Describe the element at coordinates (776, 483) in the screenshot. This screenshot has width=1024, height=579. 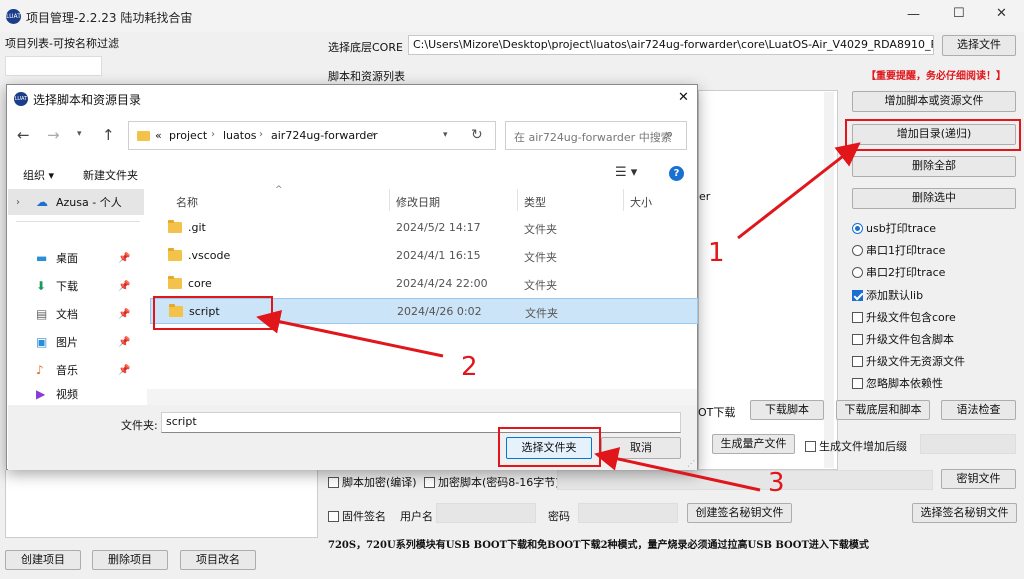
I see `annotation-number-3: 3` at that location.